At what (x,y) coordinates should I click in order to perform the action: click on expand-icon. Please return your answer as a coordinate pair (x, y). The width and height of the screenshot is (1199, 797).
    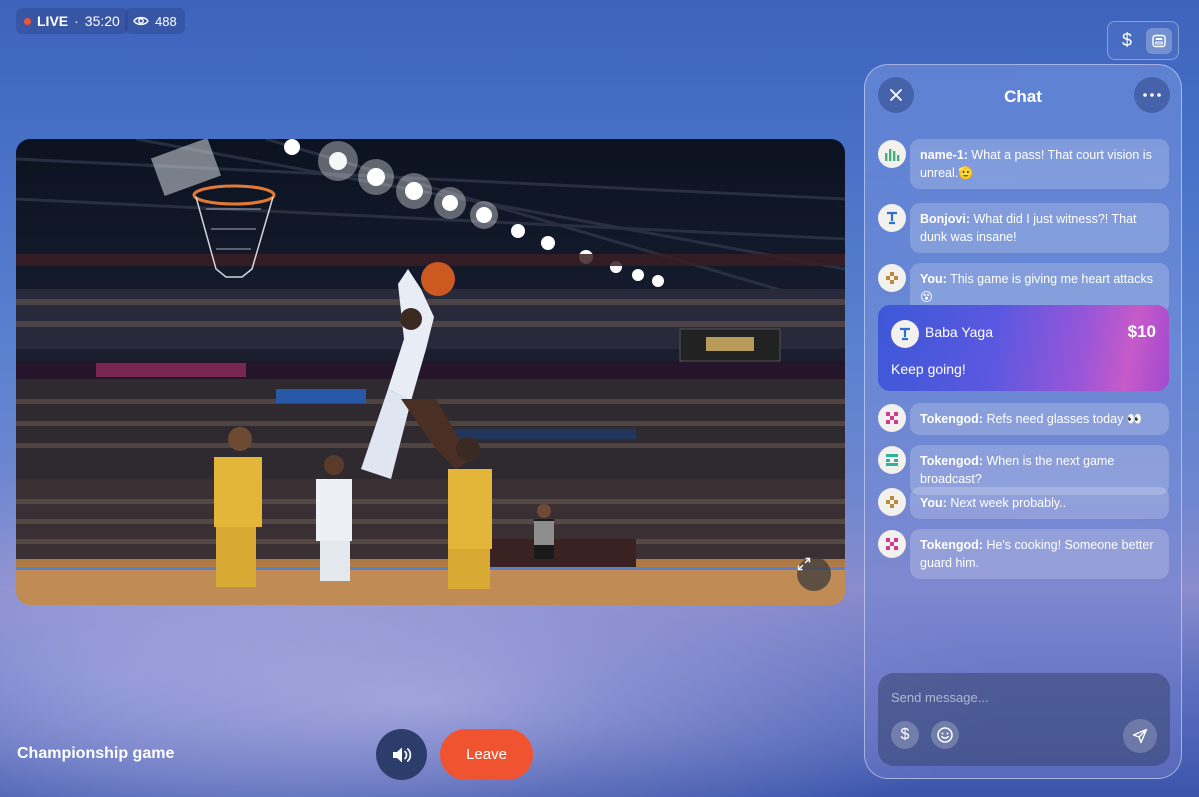
    Looking at the image, I should click on (804, 564).